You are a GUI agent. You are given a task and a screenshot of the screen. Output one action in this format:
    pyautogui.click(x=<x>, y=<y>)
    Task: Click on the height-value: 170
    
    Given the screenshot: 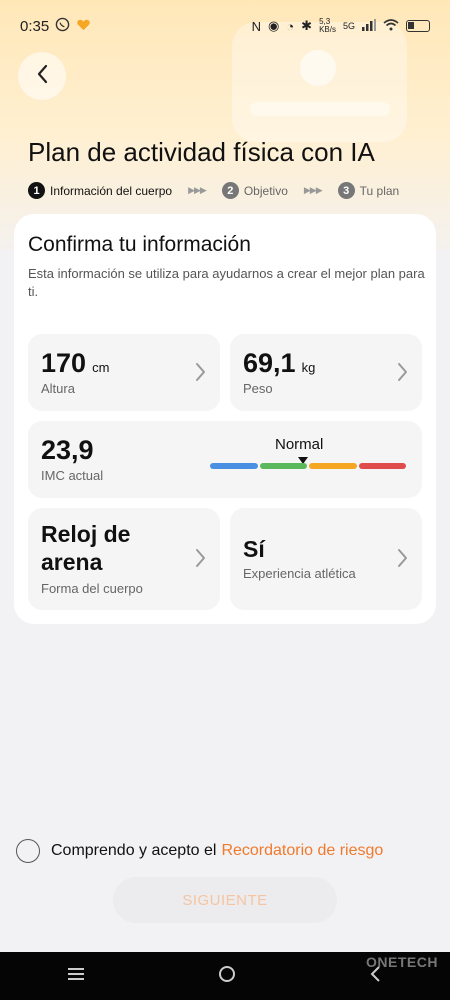 What is the action you would take?
    pyautogui.click(x=64, y=363)
    